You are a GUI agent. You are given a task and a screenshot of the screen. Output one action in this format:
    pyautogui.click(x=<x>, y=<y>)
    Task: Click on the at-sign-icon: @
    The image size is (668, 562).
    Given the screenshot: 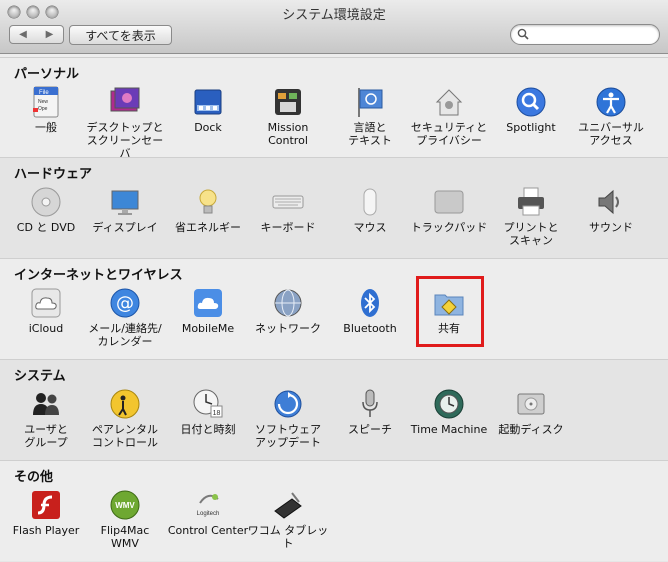 What is the action you would take?
    pyautogui.click(x=125, y=303)
    